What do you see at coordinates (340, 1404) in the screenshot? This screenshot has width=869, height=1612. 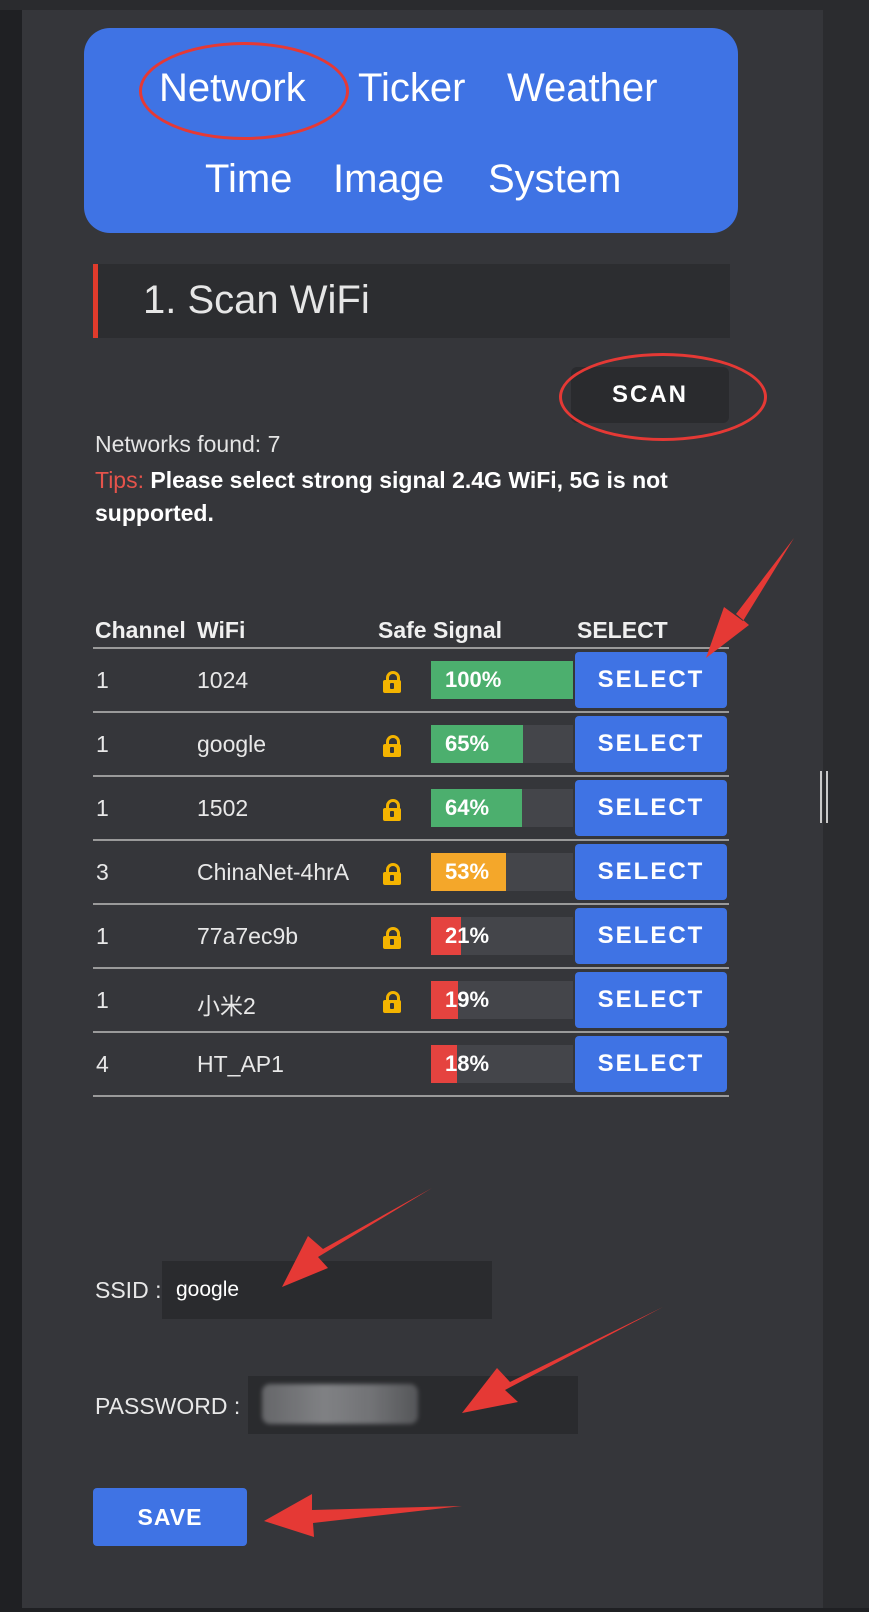 I see `redacted-password` at bounding box center [340, 1404].